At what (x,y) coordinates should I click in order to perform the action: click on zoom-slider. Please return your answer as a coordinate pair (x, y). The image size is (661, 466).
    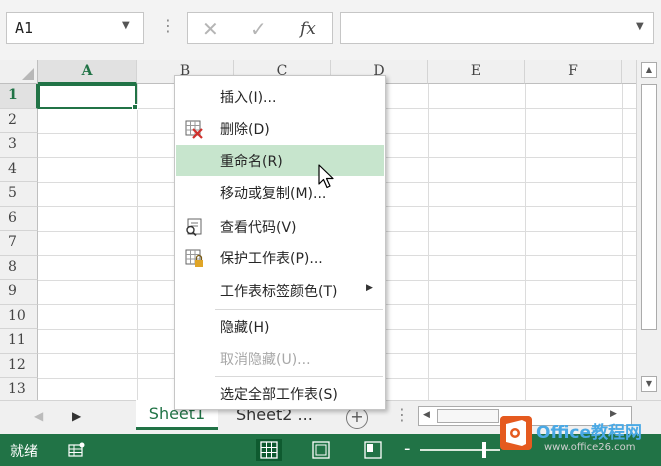
    Looking at the image, I should click on (460, 450).